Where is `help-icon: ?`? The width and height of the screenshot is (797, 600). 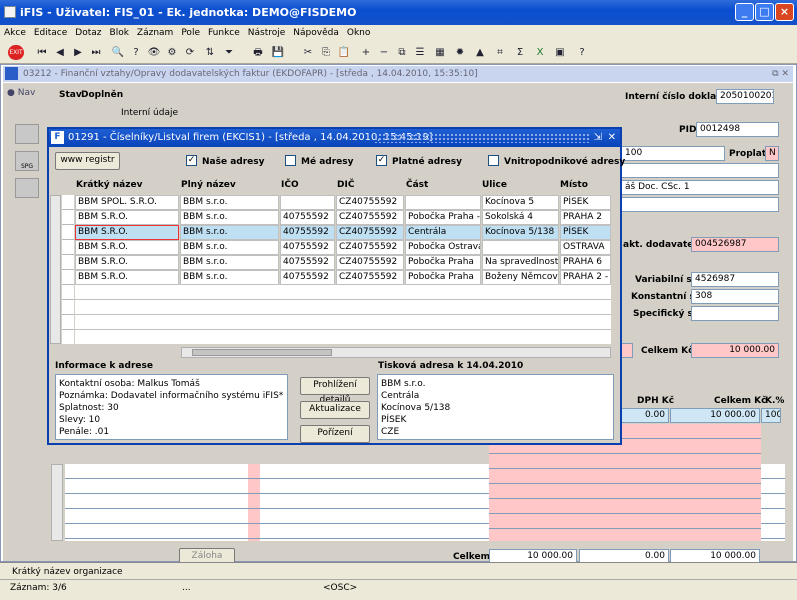 help-icon: ? is located at coordinates (582, 52).